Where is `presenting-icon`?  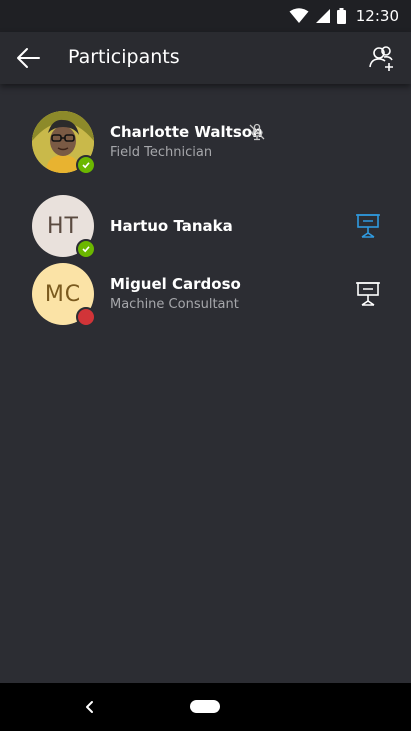
presenting-icon is located at coordinates (368, 226).